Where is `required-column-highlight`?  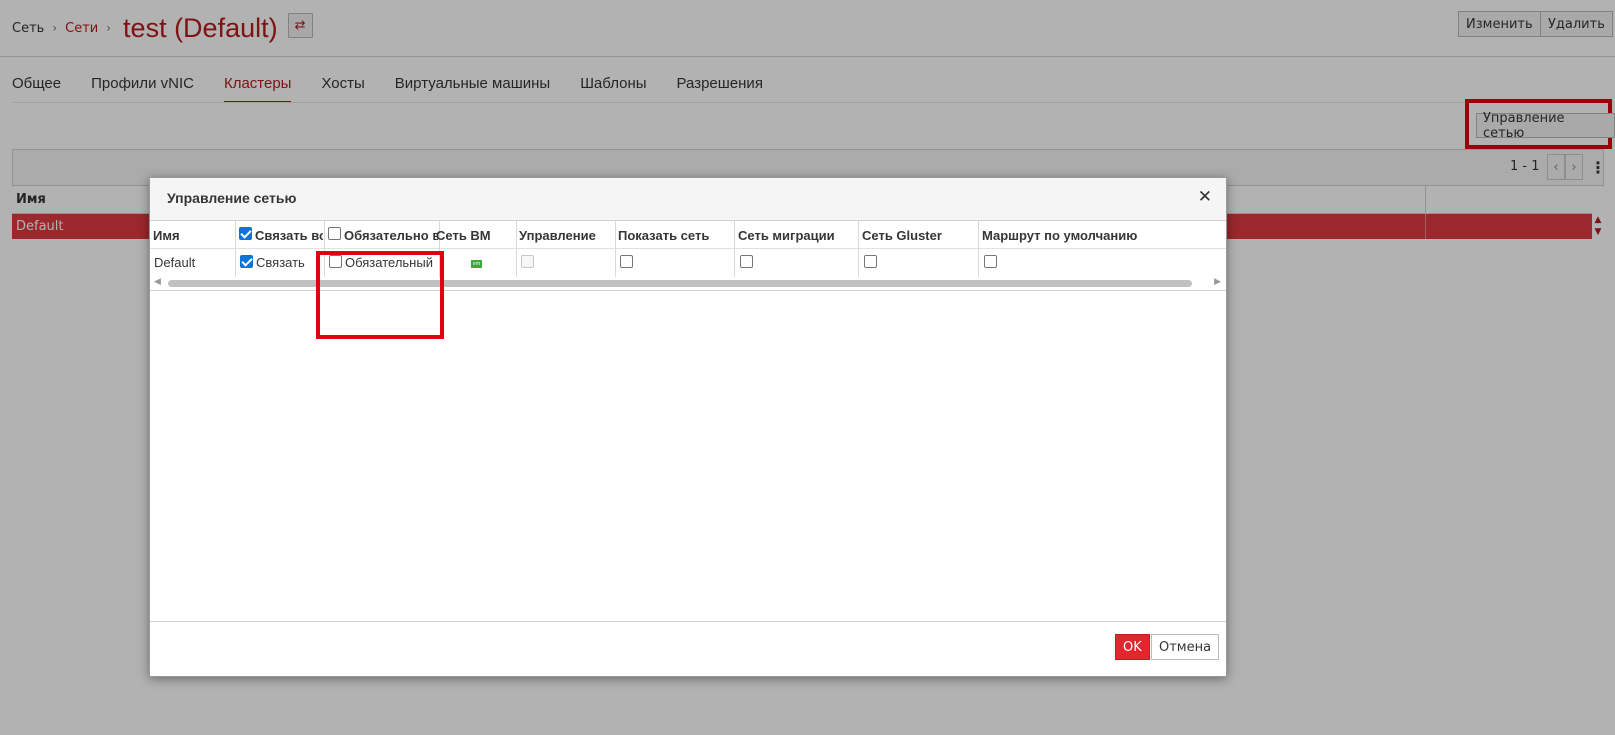 required-column-highlight is located at coordinates (380, 295).